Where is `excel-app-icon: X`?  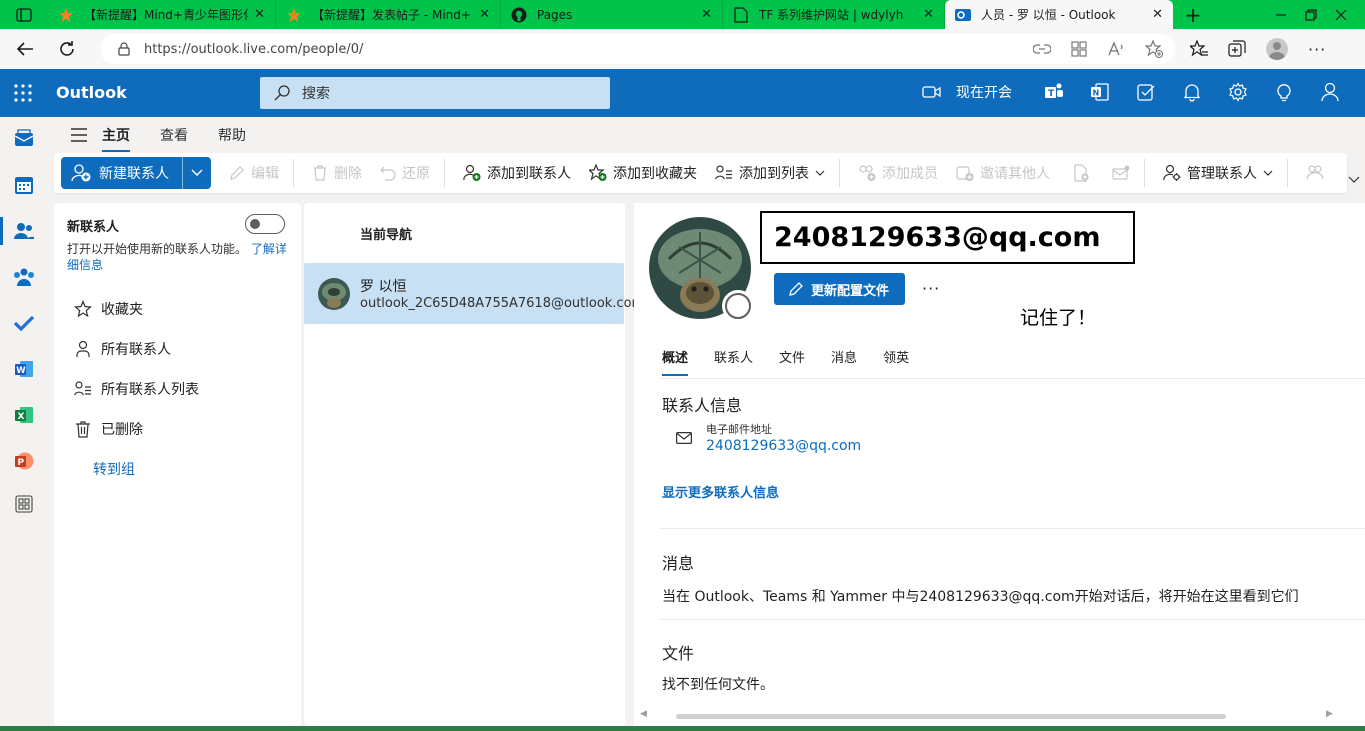
excel-app-icon: X is located at coordinates (24, 415).